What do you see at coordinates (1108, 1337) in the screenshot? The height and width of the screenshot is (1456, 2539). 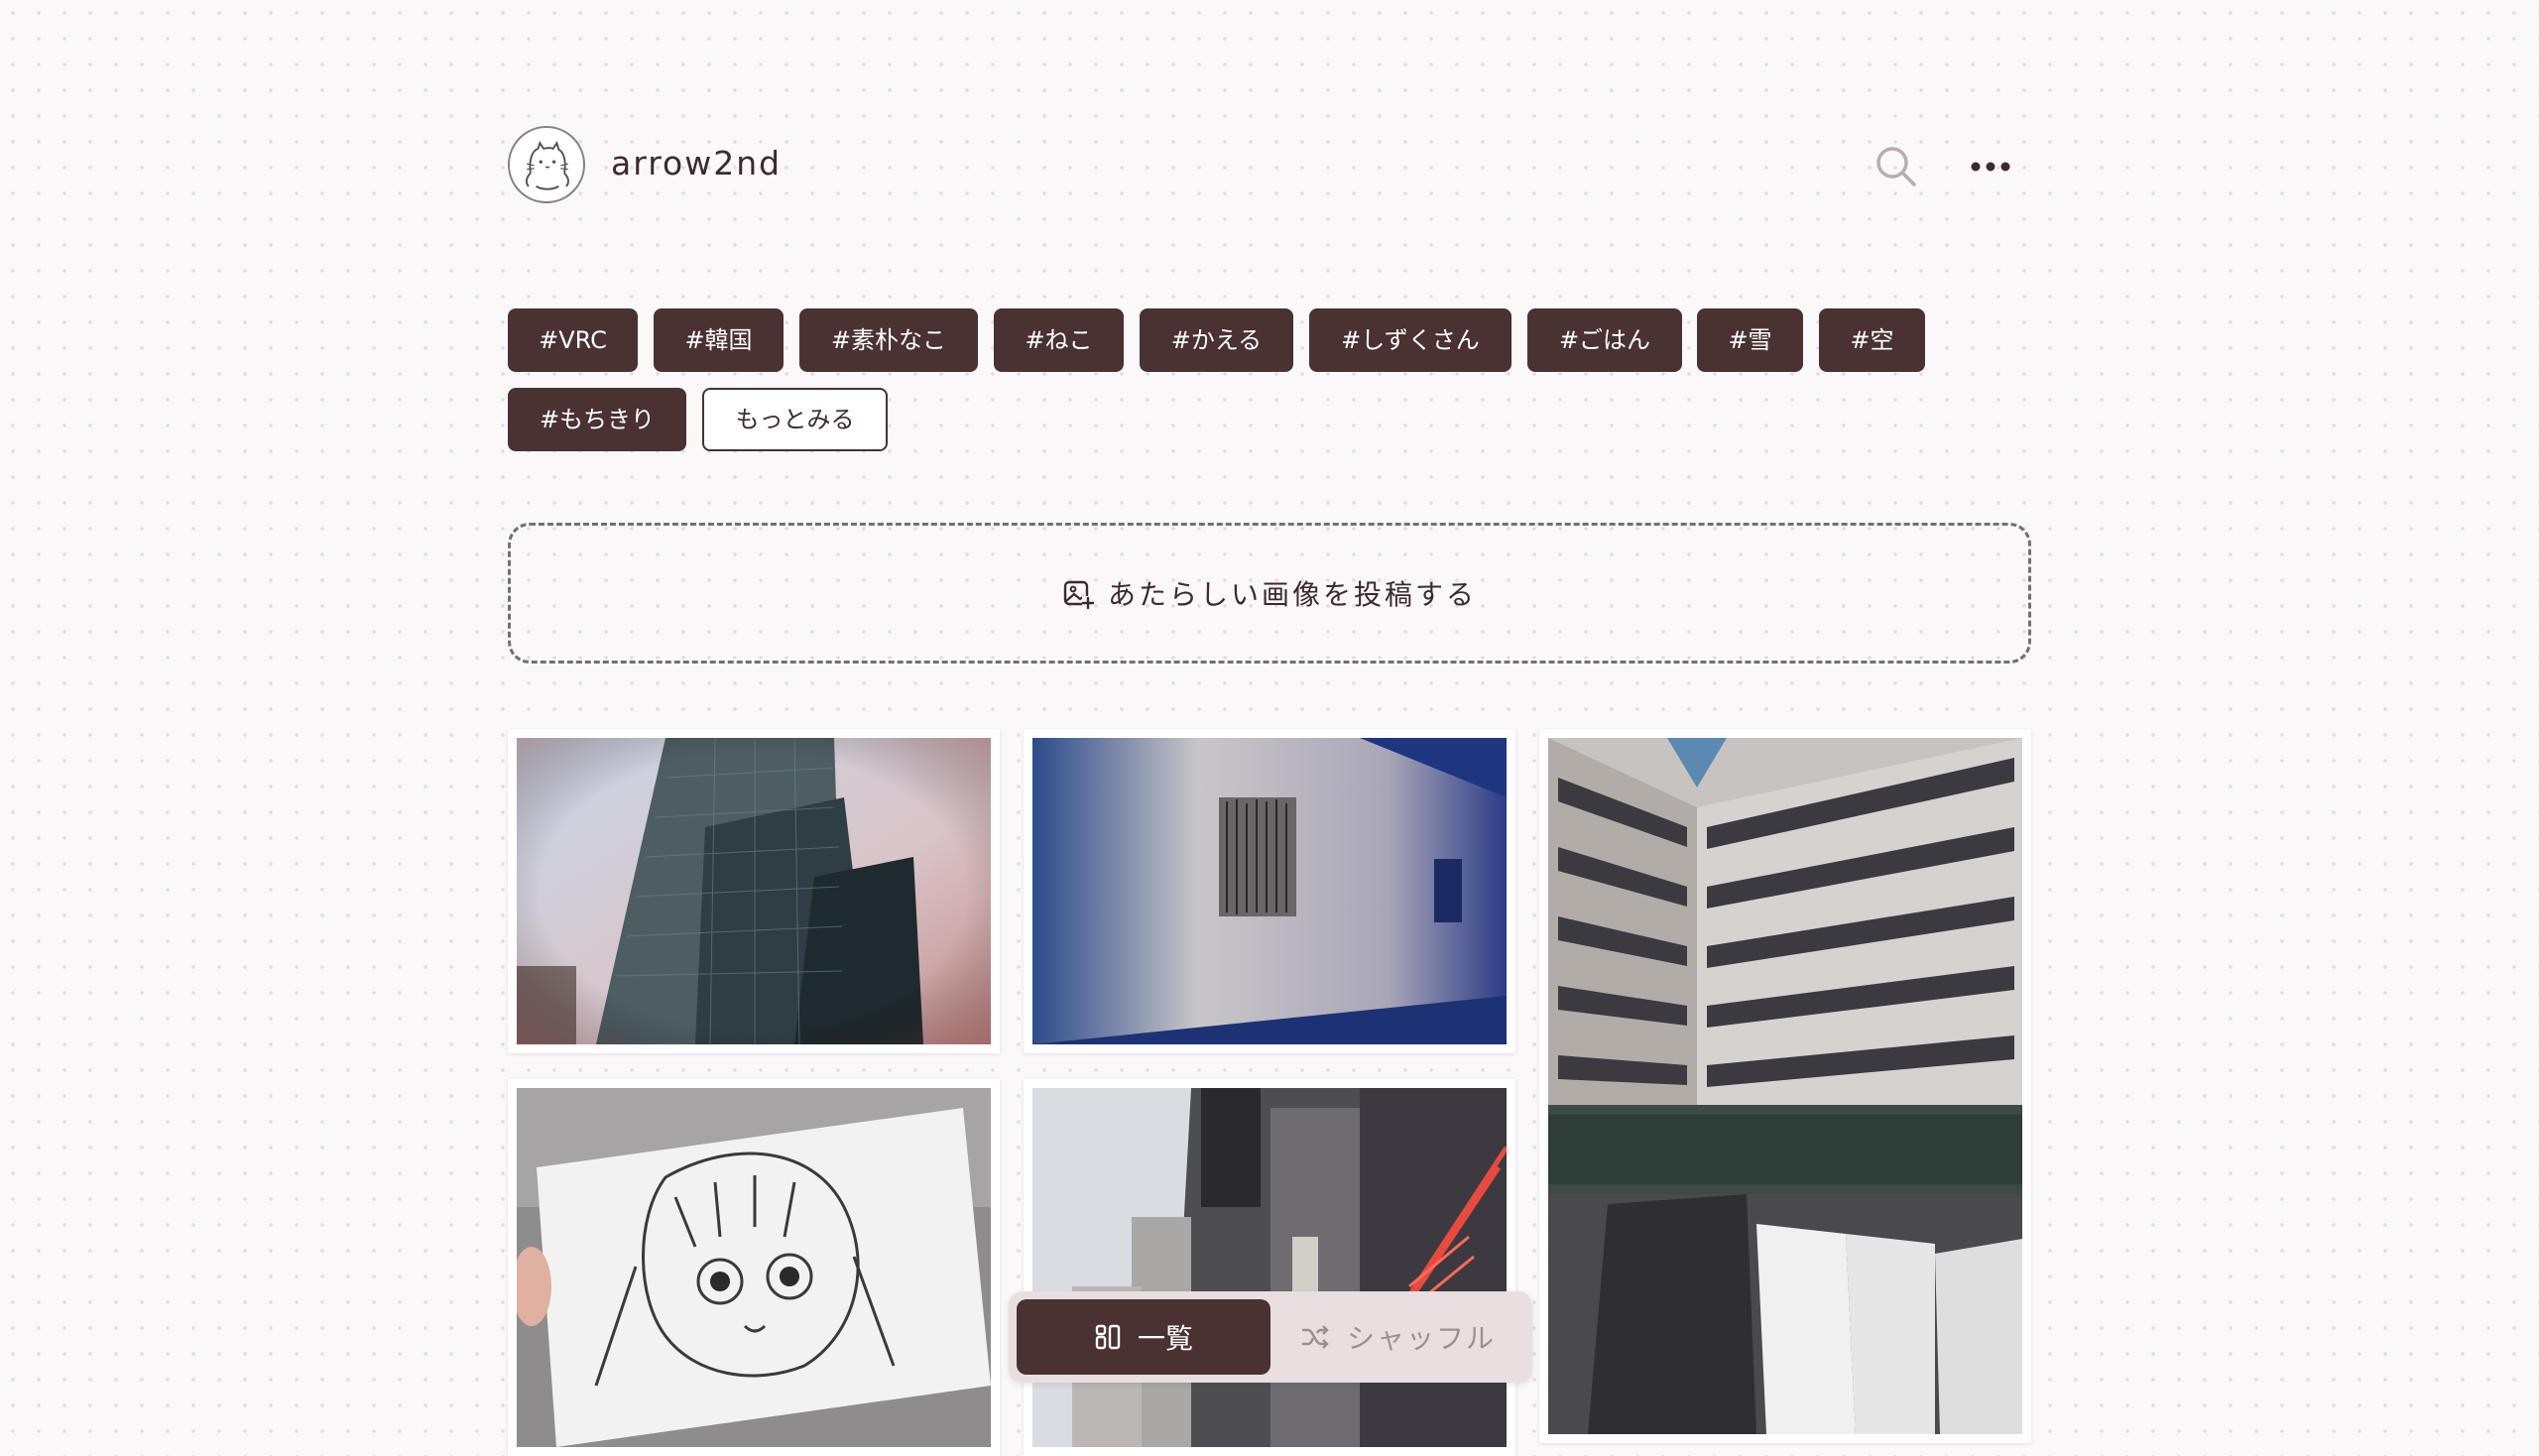 I see `grid-view-icon` at bounding box center [1108, 1337].